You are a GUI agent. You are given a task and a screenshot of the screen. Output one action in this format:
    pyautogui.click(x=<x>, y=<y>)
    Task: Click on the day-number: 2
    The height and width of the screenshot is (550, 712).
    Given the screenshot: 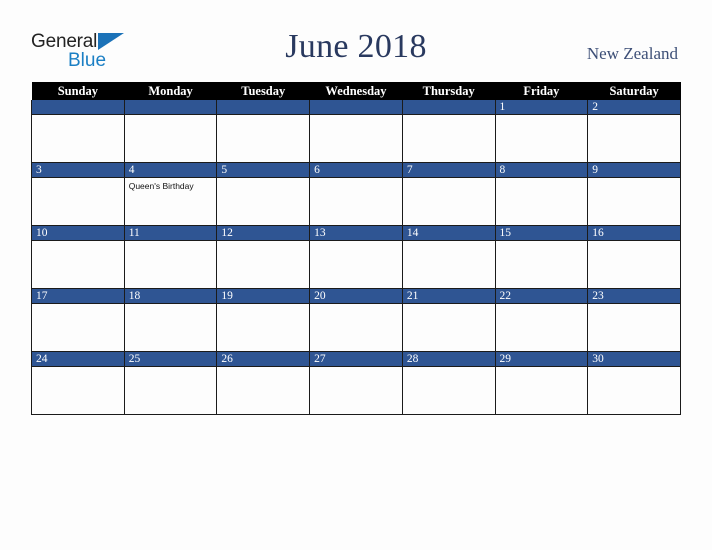 What is the action you would take?
    pyautogui.click(x=634, y=107)
    